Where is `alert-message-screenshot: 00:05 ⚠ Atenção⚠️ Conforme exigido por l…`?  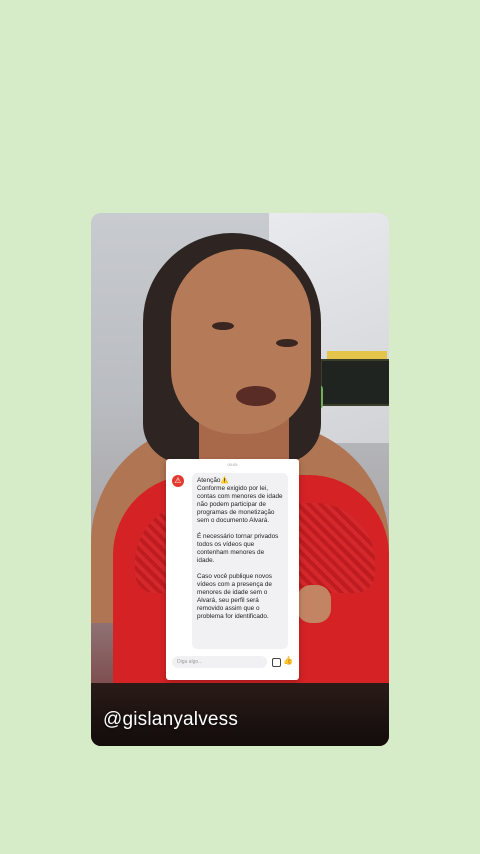 alert-message-screenshot: 00:05 ⚠ Atenção⚠️ Conforme exigido por l… is located at coordinates (232, 569).